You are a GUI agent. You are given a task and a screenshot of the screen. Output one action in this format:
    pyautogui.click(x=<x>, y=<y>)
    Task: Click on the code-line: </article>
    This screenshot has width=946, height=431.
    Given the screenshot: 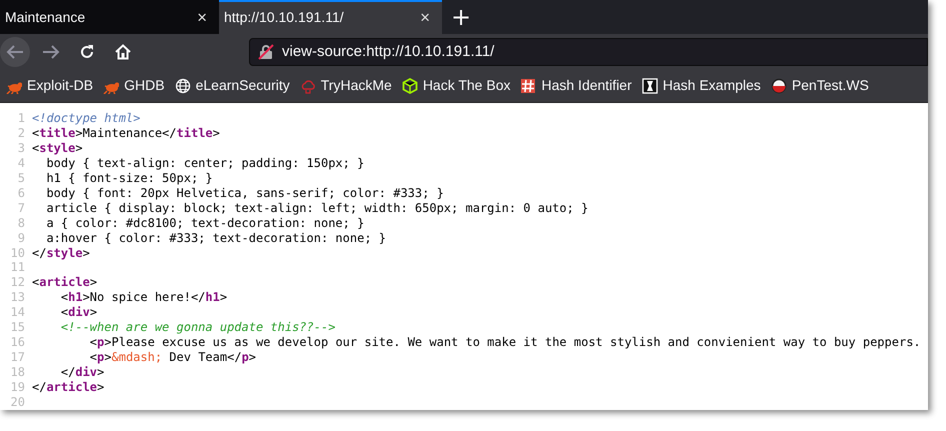 What is the action you would take?
    pyautogui.click(x=68, y=388)
    